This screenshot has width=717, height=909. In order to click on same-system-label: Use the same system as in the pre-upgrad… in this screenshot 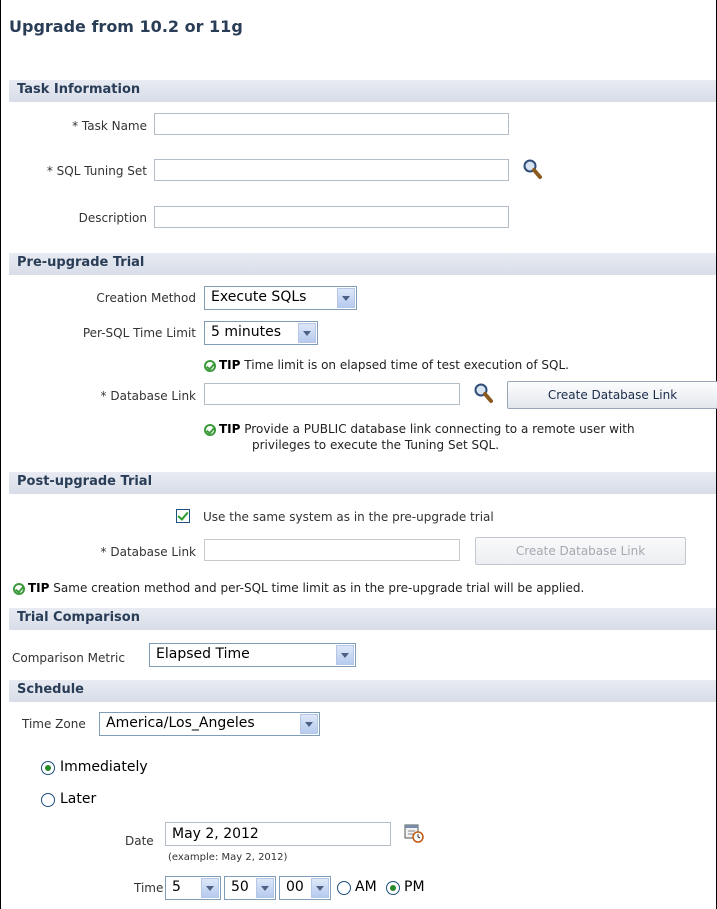, I will do `click(348, 517)`.